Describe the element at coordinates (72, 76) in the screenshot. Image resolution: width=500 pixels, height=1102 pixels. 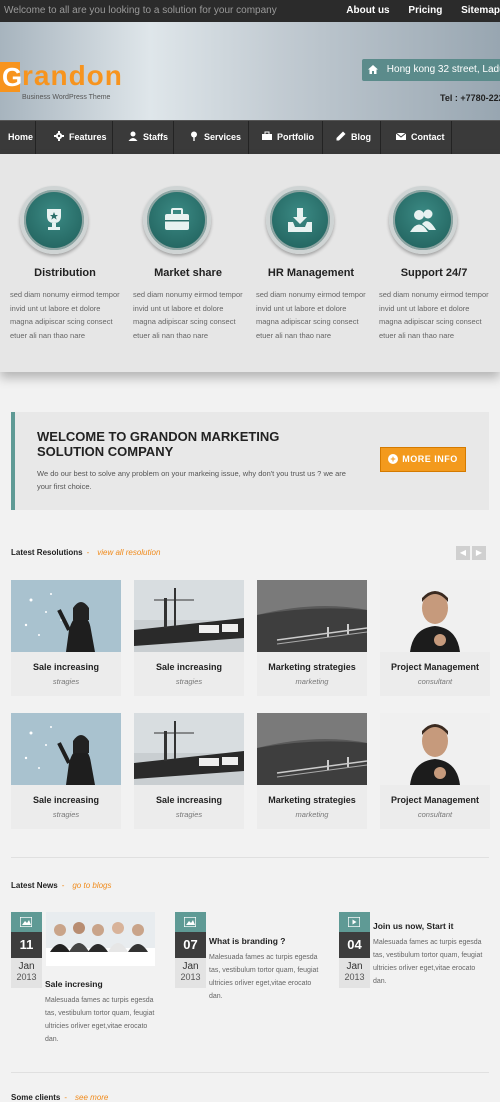
I see `logo-text: randon` at that location.